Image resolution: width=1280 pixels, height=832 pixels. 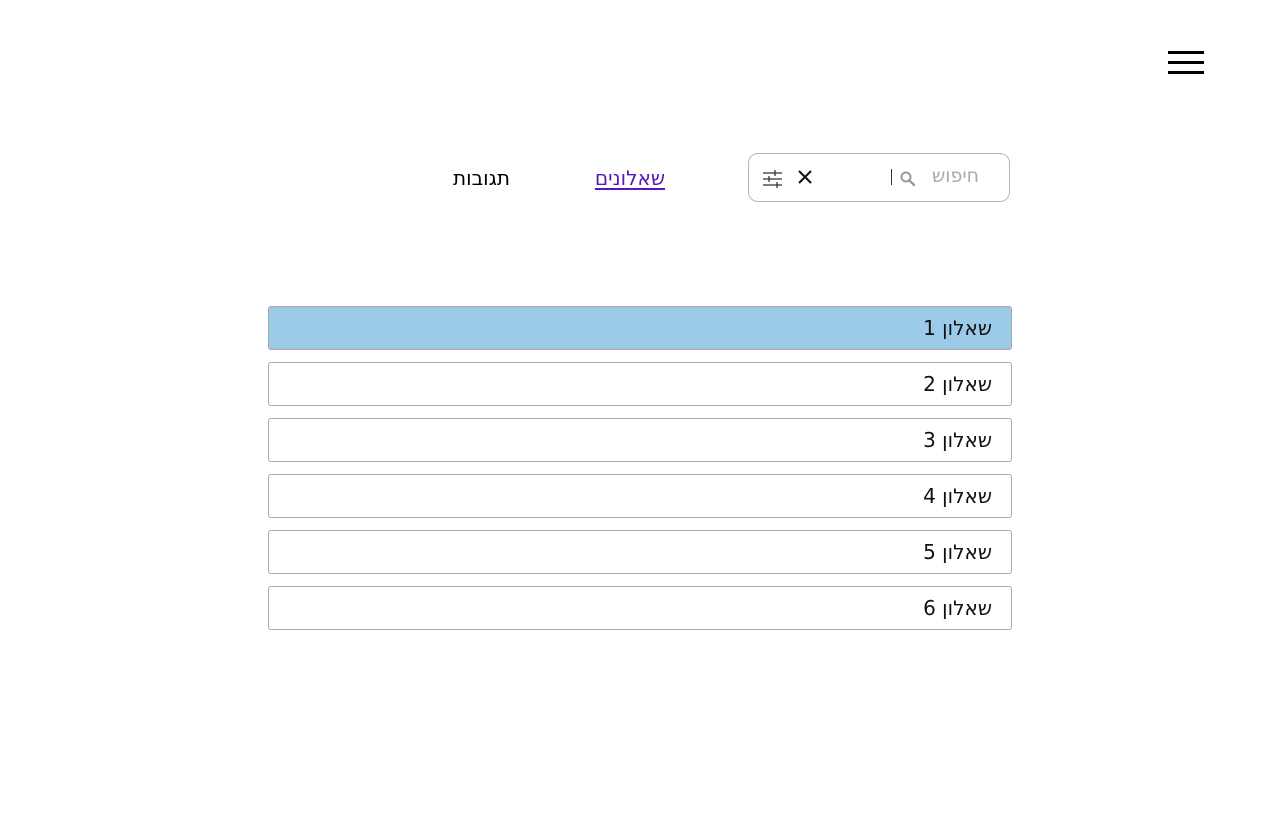 I want to click on tab-responses: תגובות, so click(x=481, y=178).